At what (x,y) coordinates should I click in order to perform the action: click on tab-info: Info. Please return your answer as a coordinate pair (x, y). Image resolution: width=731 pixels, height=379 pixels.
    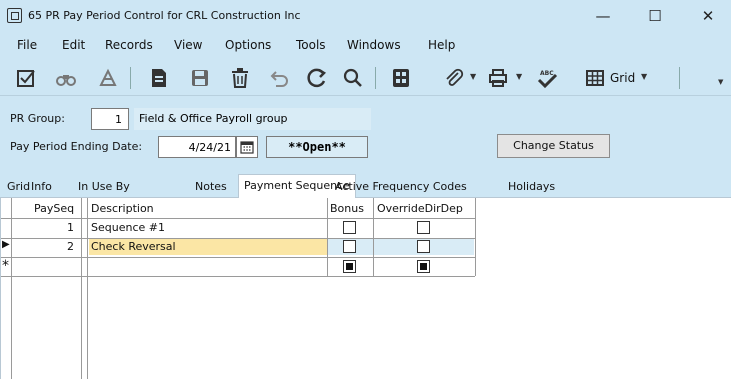
    Looking at the image, I should click on (41, 187).